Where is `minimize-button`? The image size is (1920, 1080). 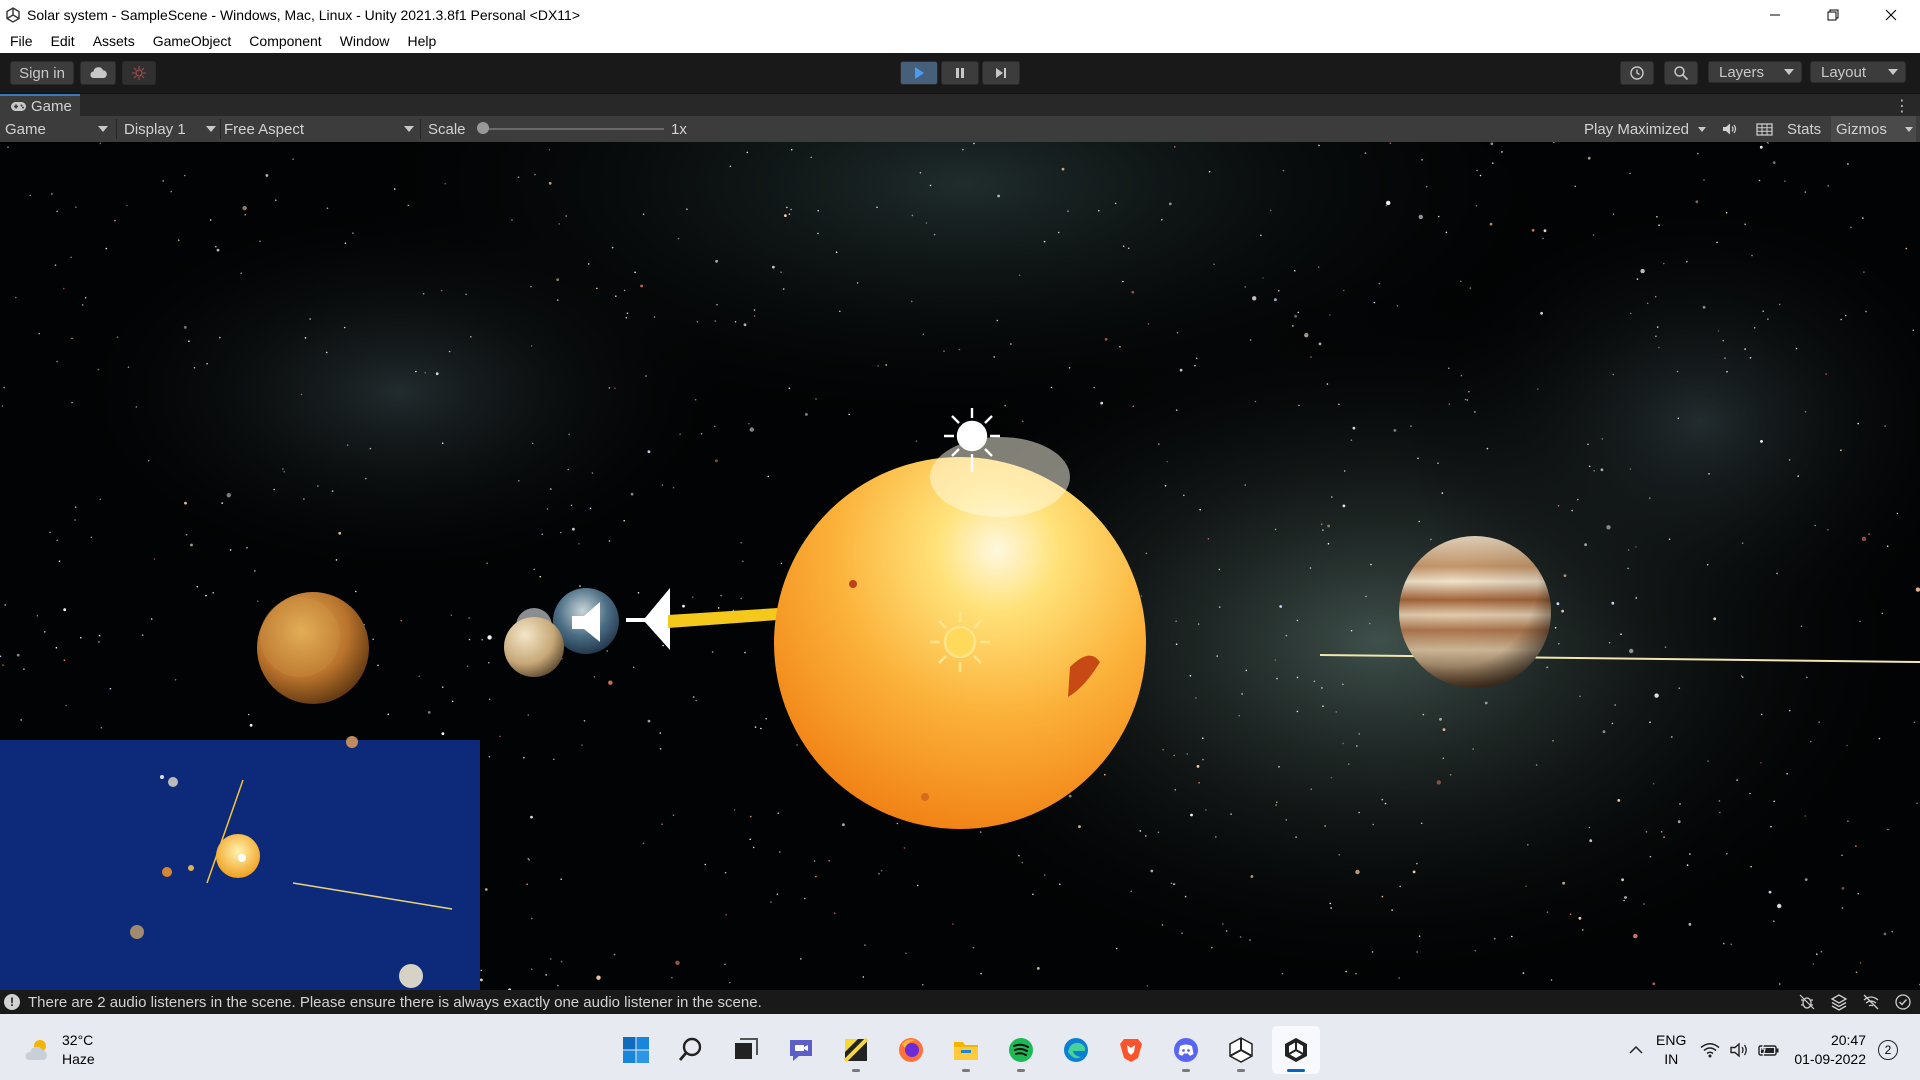 minimize-button is located at coordinates (1775, 14).